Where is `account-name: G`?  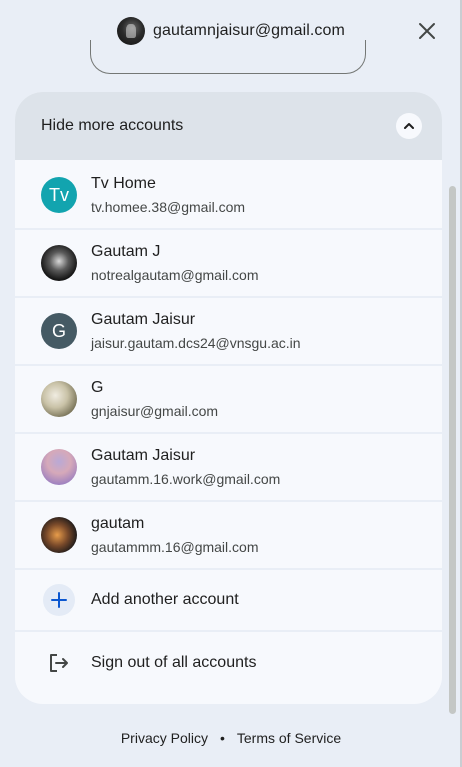
account-name: G is located at coordinates (97, 387).